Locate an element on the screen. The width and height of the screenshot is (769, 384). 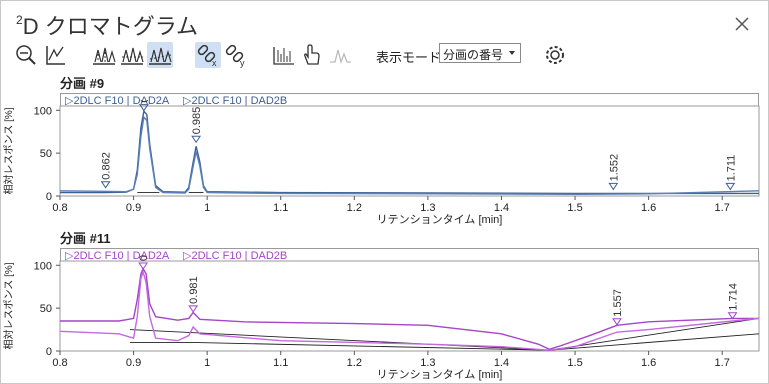
link-y-icon: y is located at coordinates (236, 55).